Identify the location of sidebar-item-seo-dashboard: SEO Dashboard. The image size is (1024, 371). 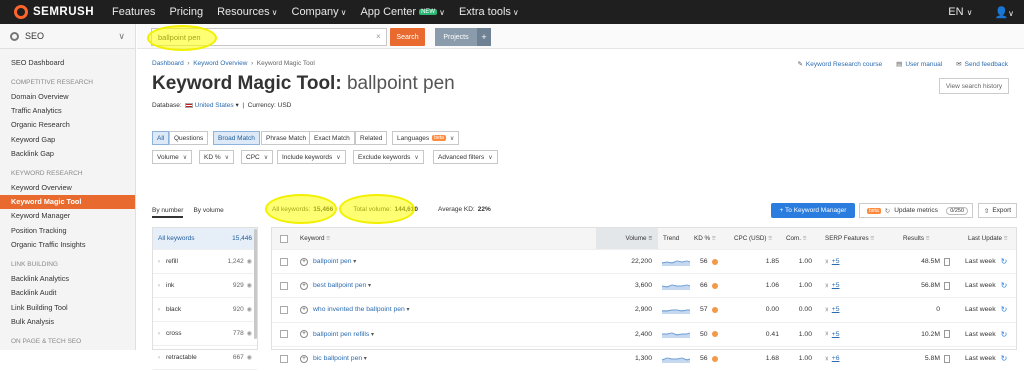
(67, 62).